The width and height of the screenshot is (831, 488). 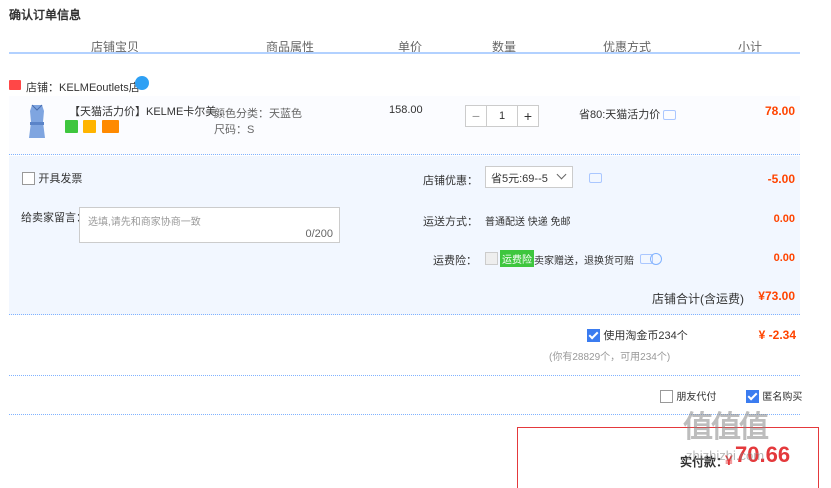 What do you see at coordinates (71, 126) in the screenshot?
I see `seven-day-return-icon` at bounding box center [71, 126].